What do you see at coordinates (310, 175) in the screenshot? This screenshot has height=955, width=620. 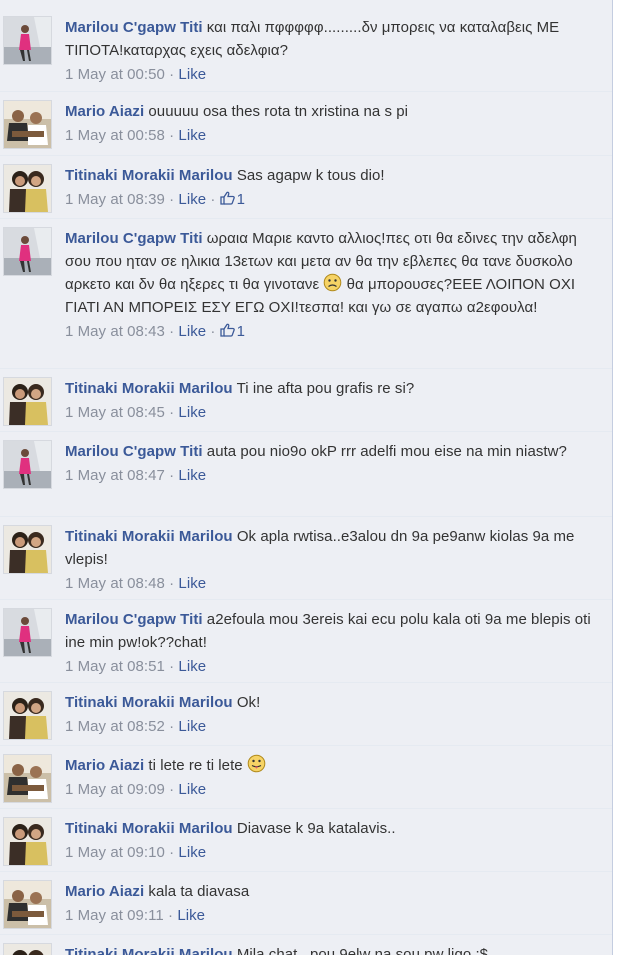 I see `comment-text: Sas agapw k tous dio!` at bounding box center [310, 175].